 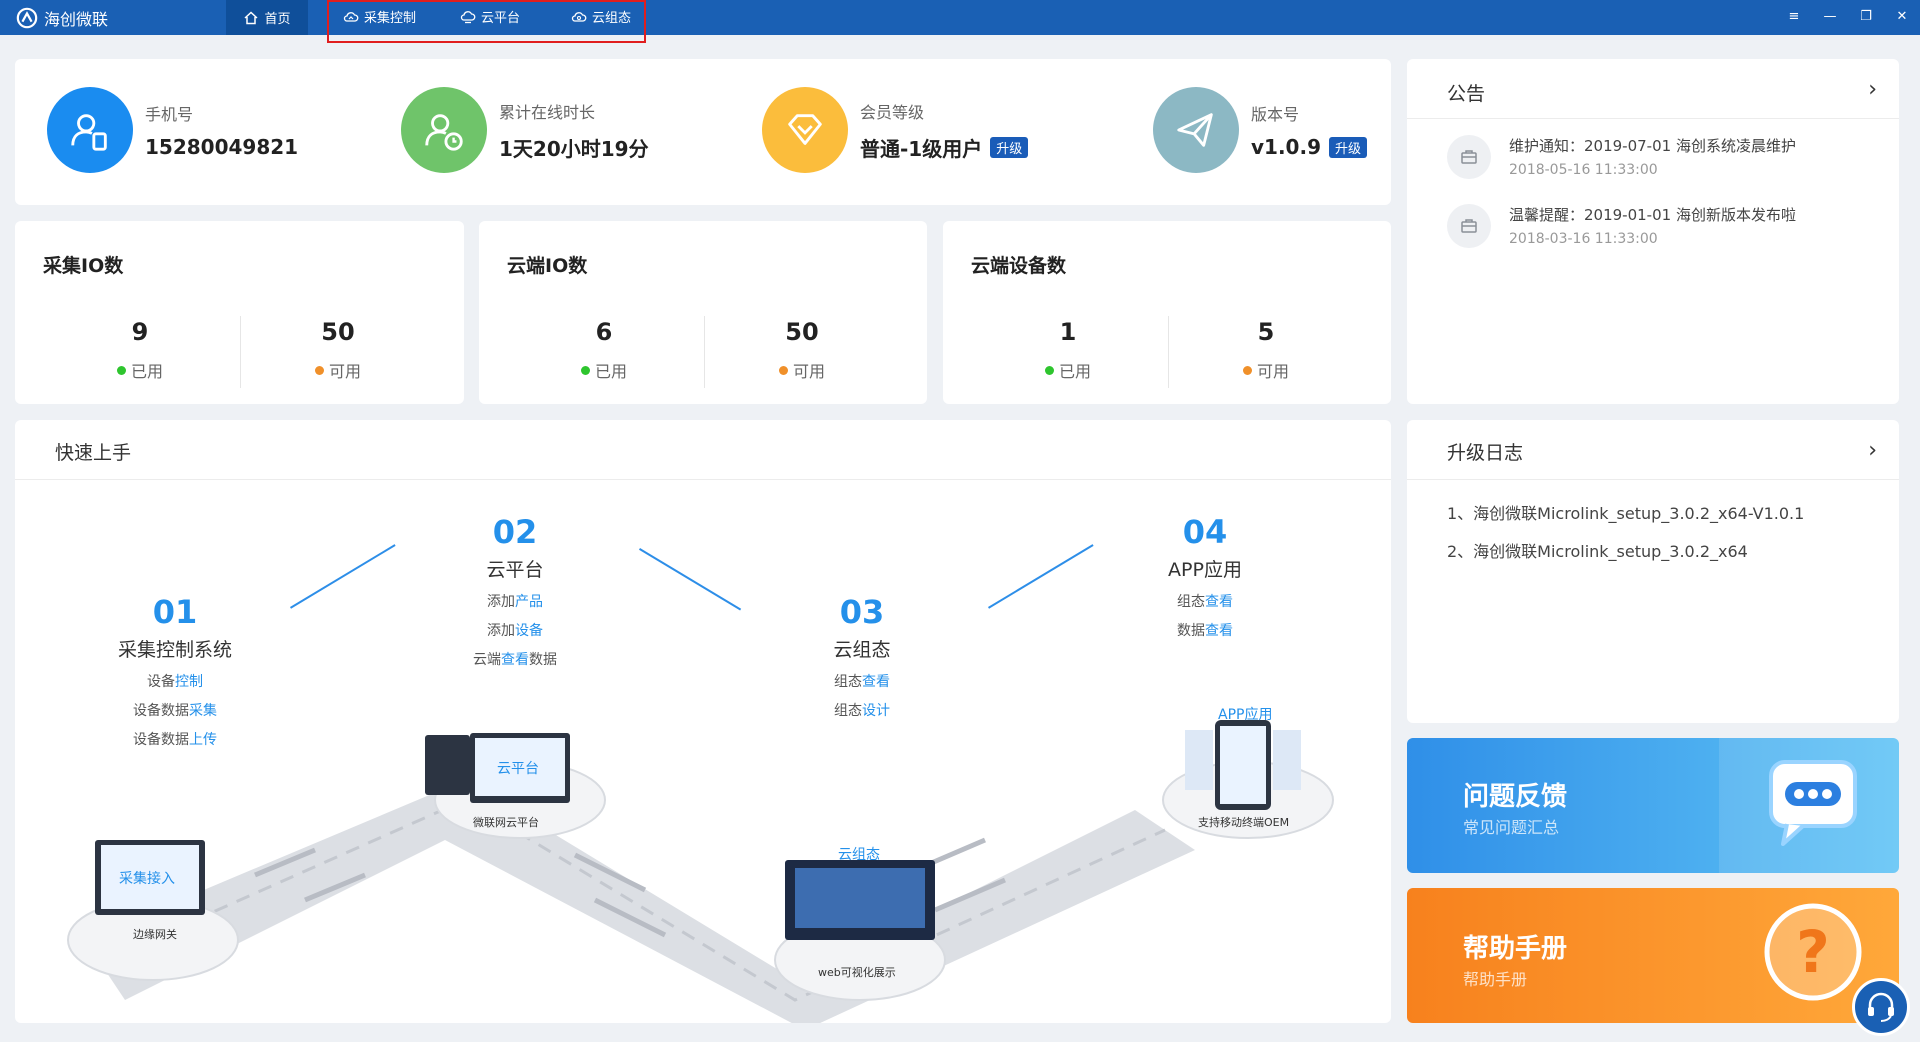 What do you see at coordinates (1902, 16) in the screenshot?
I see `close-button: ✕` at bounding box center [1902, 16].